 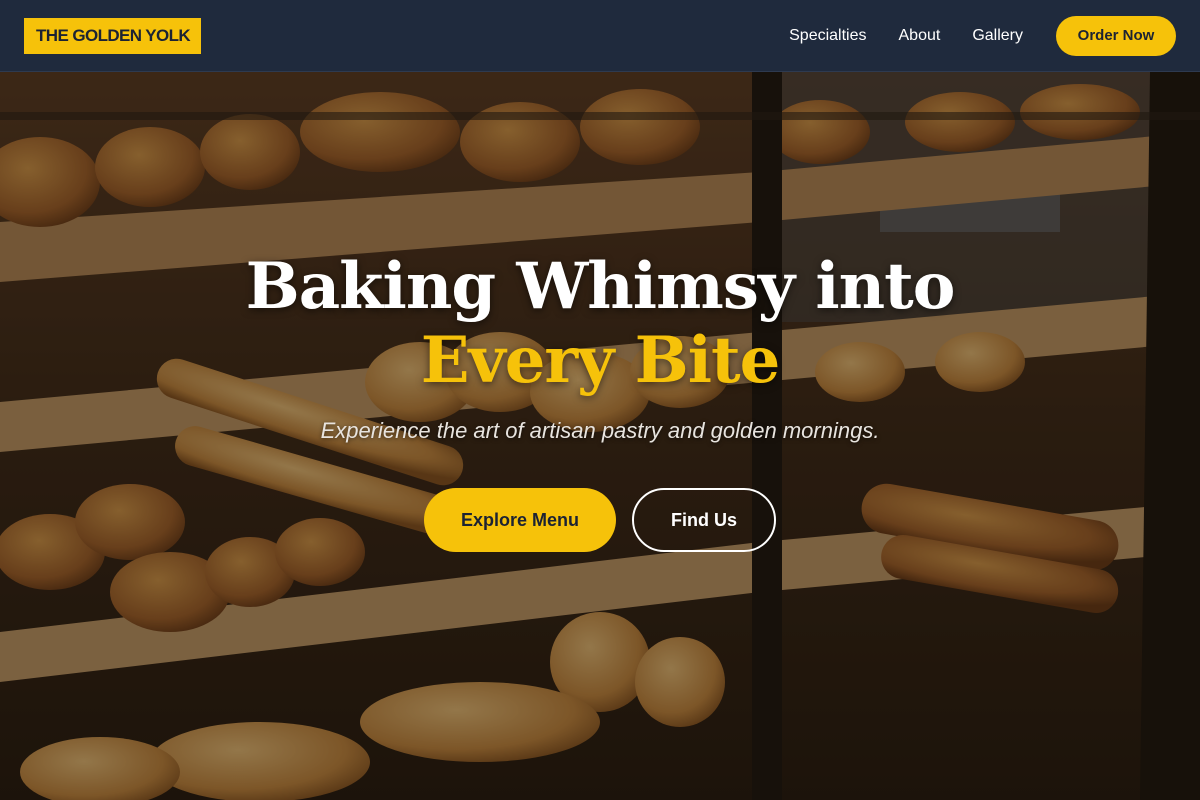 I want to click on nav-link-about: About, so click(x=920, y=36).